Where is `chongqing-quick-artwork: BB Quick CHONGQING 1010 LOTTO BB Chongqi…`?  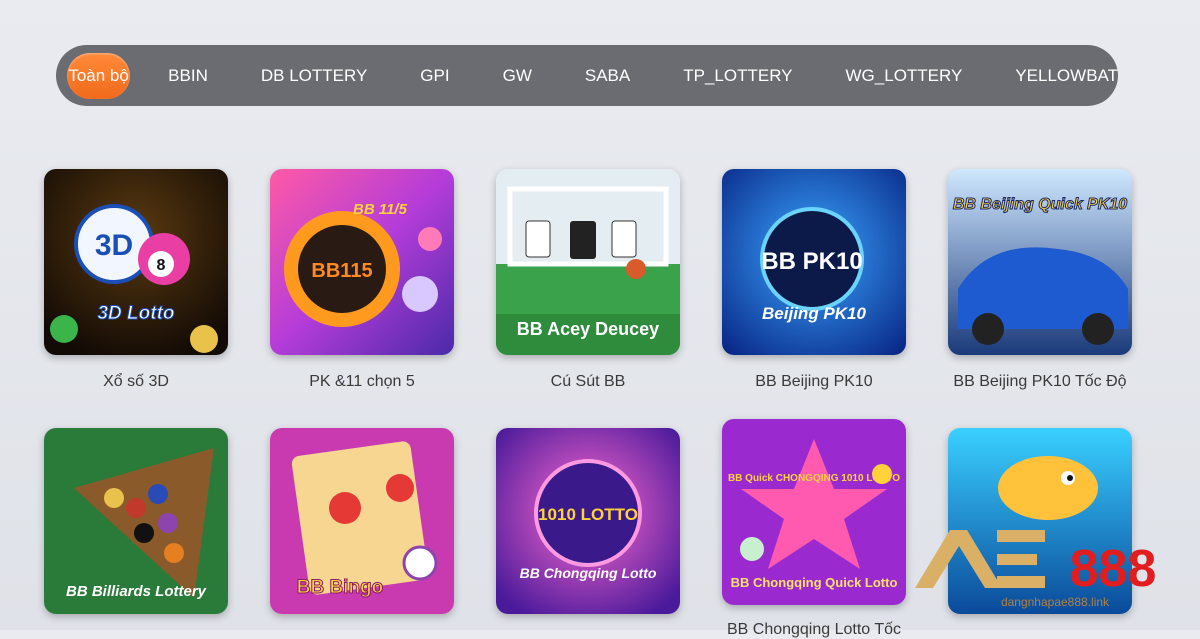 chongqing-quick-artwork: BB Quick CHONGQING 1010 LOTTO BB Chongqi… is located at coordinates (814, 512).